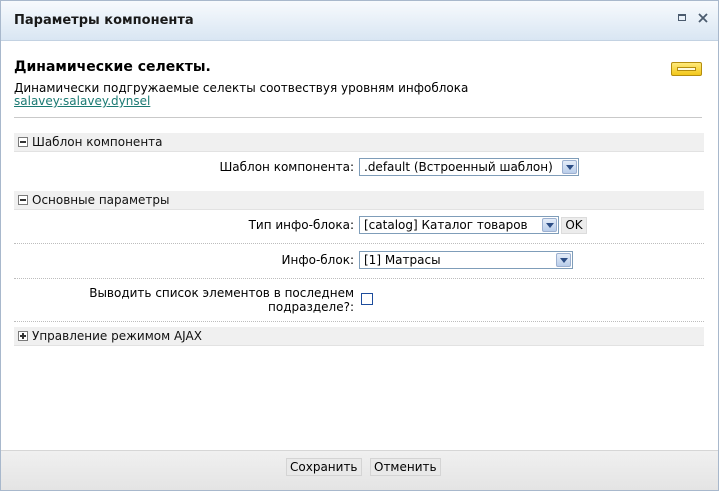 The width and height of the screenshot is (719, 491). What do you see at coordinates (286, 167) in the screenshot?
I see `template-field-label: Шаблон компонента:` at bounding box center [286, 167].